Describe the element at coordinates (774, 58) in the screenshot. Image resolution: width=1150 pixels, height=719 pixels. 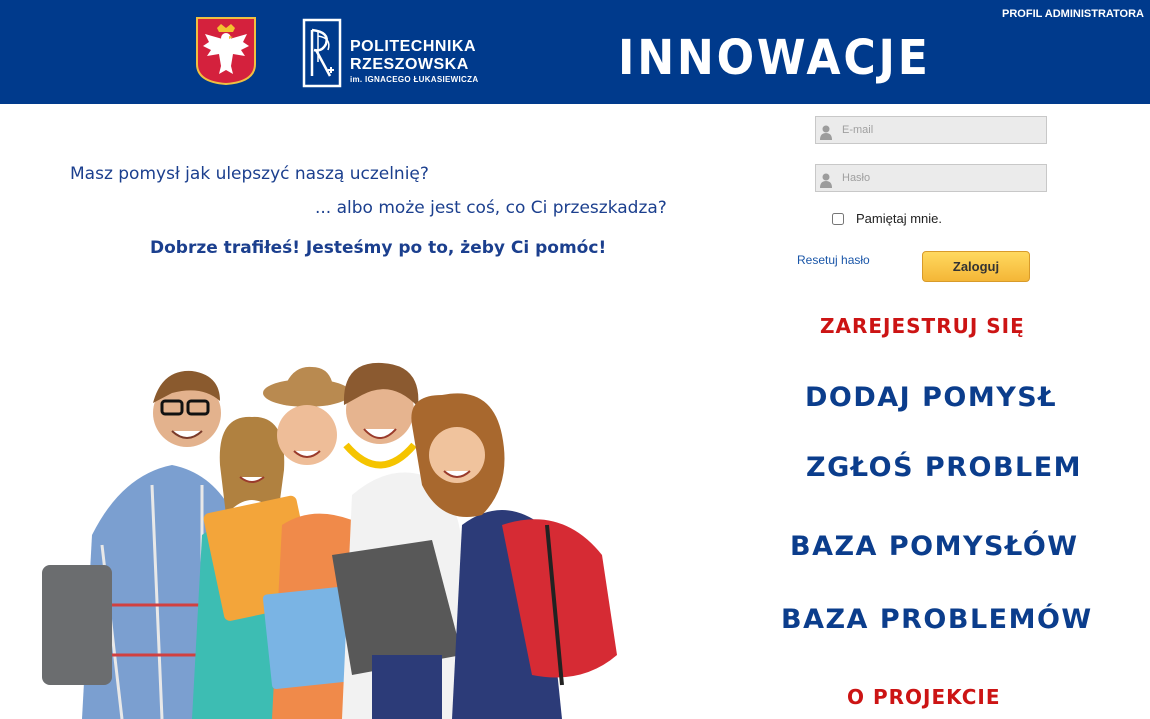
I see `site-title: INNOWACJE` at that location.